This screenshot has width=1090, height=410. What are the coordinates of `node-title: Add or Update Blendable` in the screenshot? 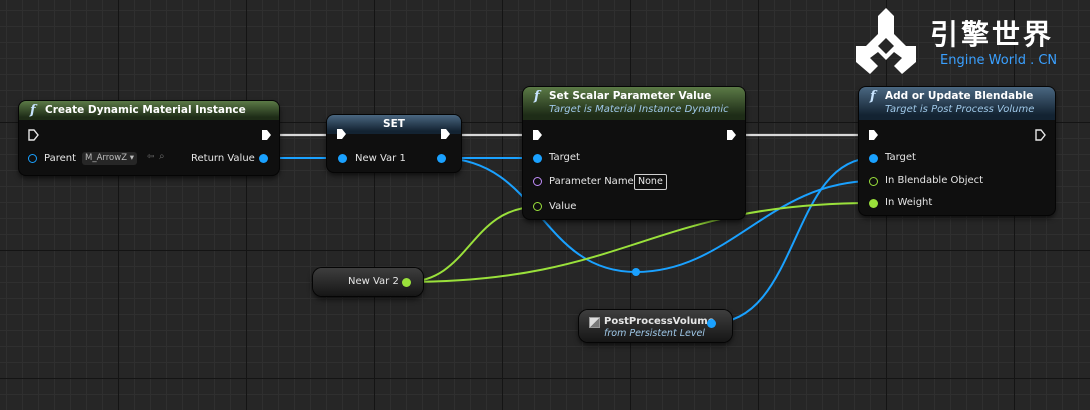 It's located at (959, 96).